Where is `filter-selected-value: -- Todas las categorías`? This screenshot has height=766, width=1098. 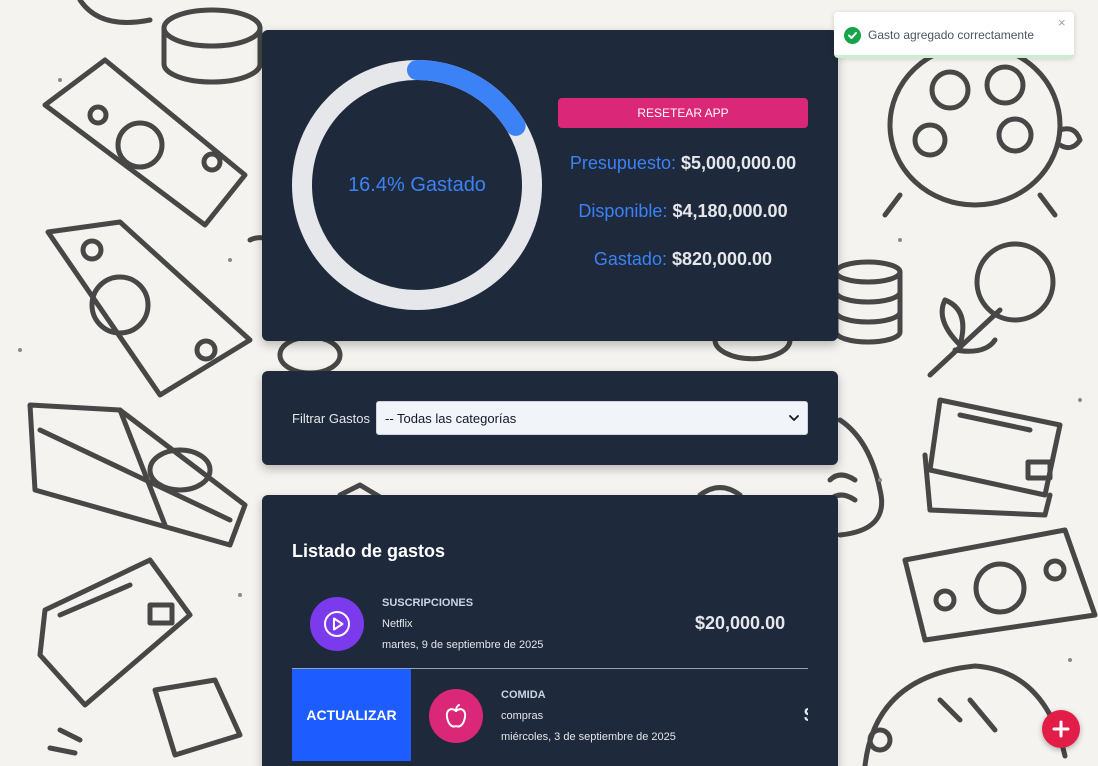
filter-selected-value: -- Todas las categorías is located at coordinates (451, 418).